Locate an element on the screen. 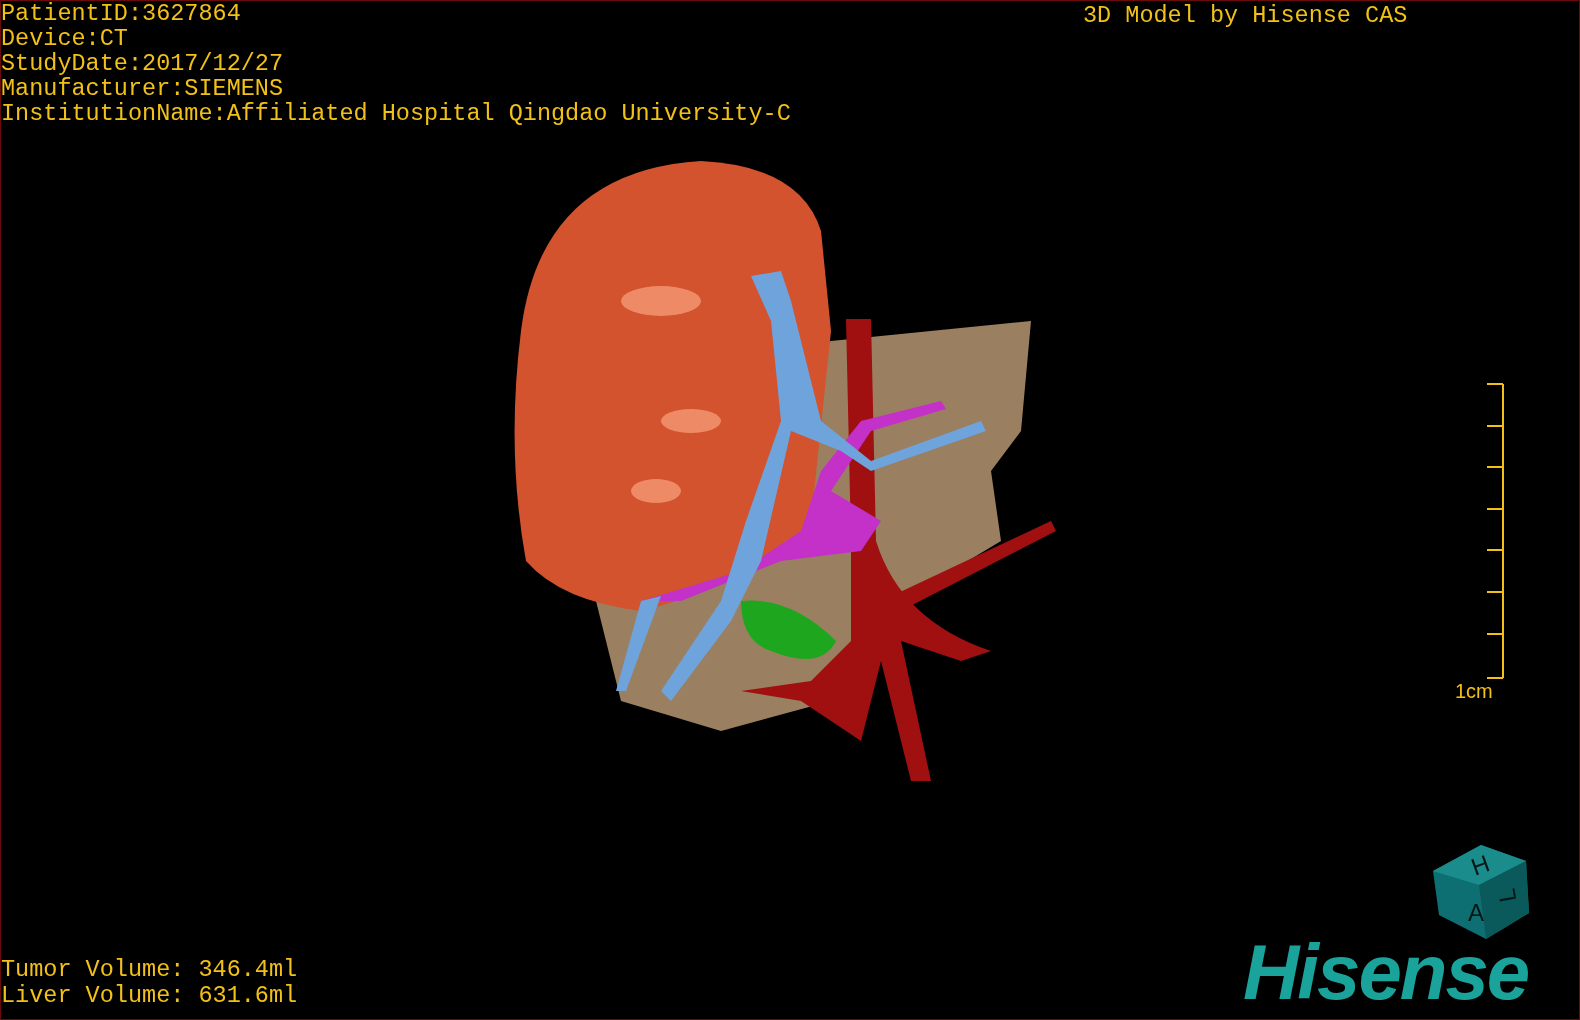  model-credit: 3D Model by Hisense CAS is located at coordinates (1245, 16).